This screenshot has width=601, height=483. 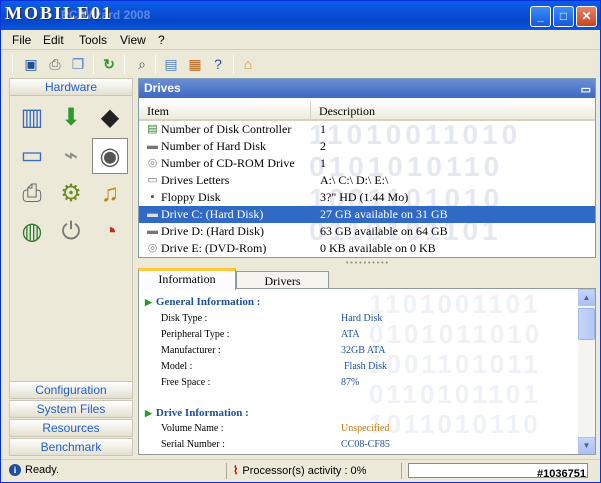 I want to click on dvd-icon: ◎, so click(x=152, y=248).